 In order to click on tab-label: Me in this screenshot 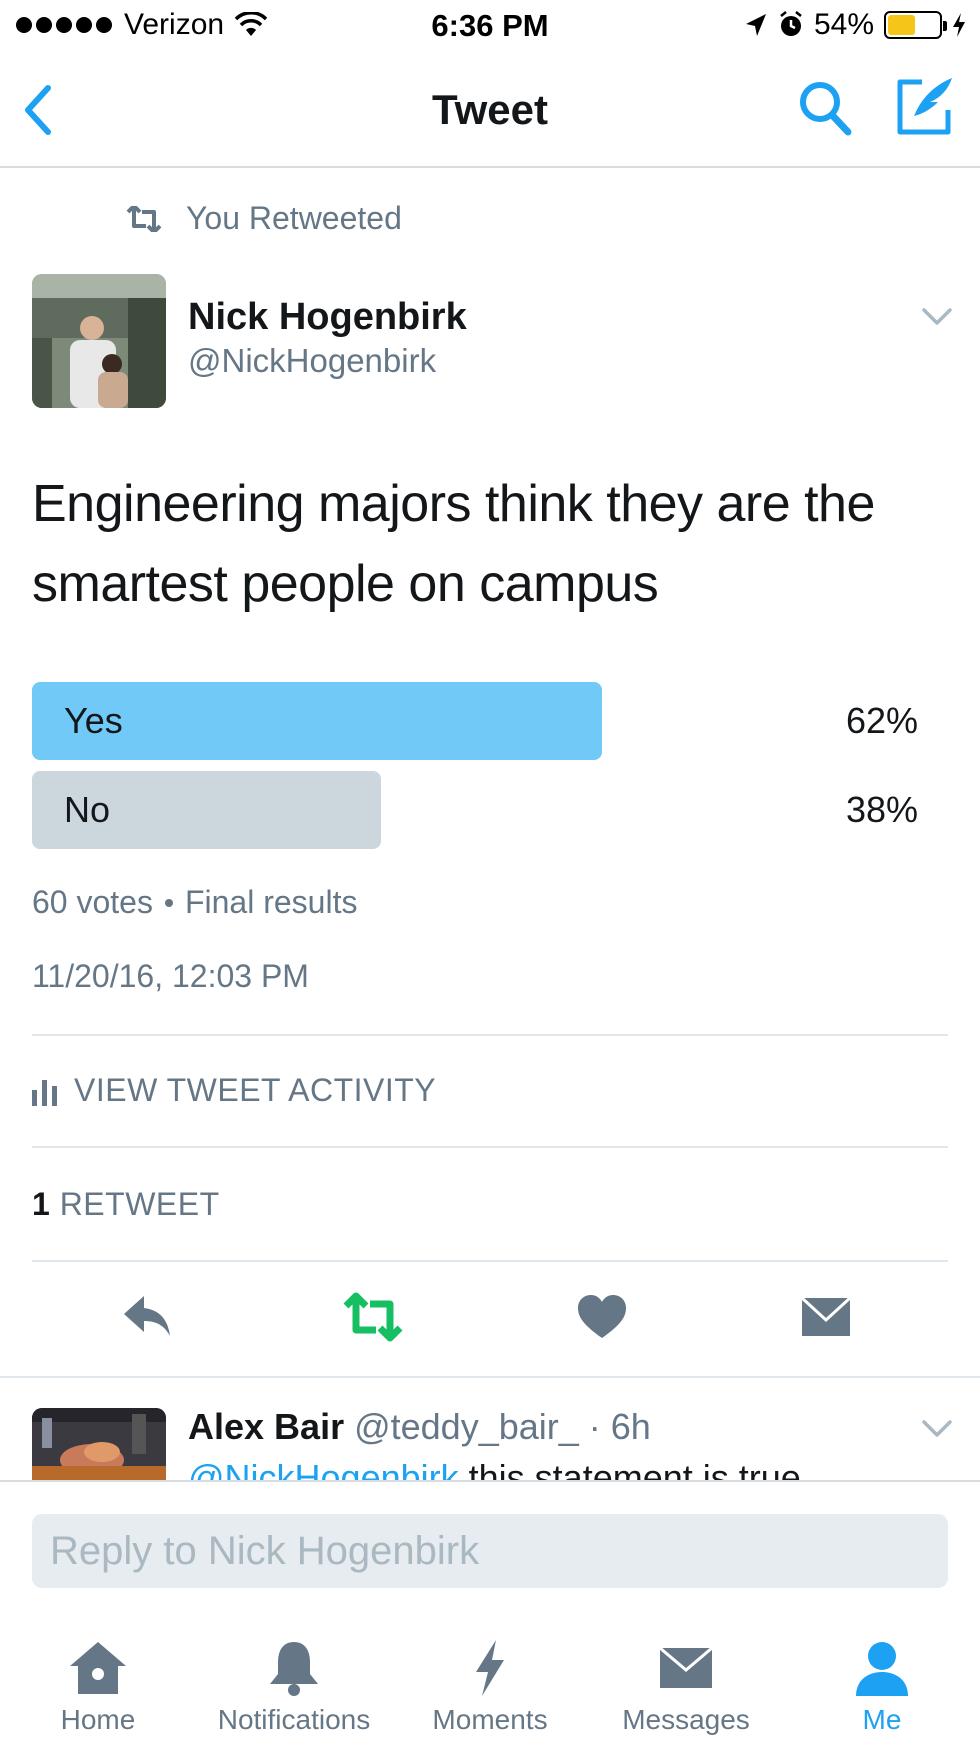, I will do `click(882, 1719)`.